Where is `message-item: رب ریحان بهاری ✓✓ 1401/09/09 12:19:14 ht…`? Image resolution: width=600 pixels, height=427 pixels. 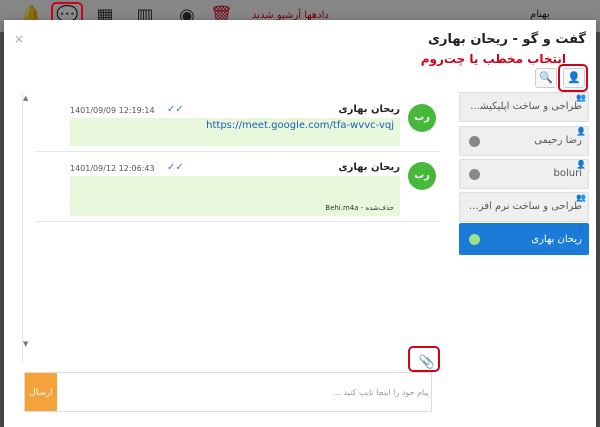 message-item: رب ریحان بهاری ✓✓ 1401/09/09 12:19:14 ht… is located at coordinates (237, 124).